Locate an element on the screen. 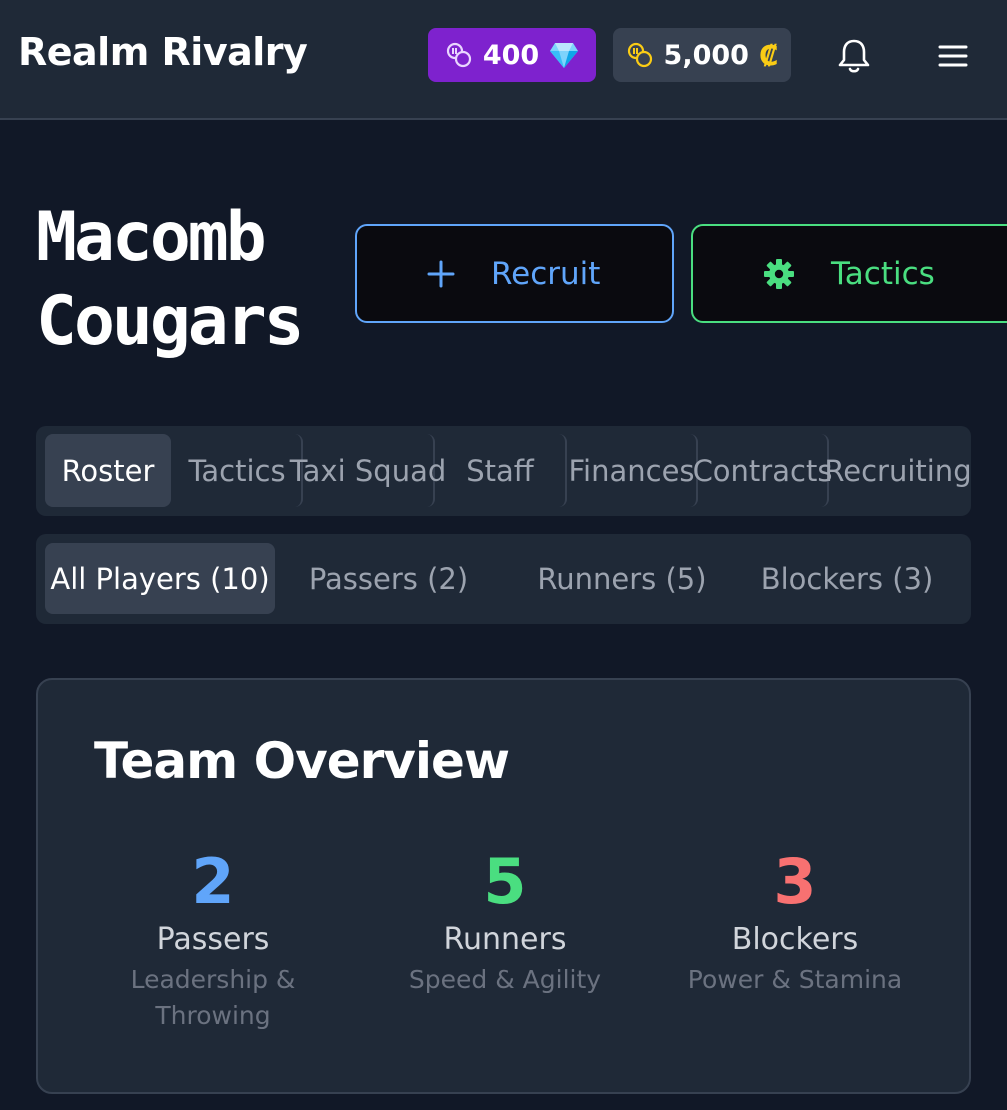 This screenshot has width=1007, height=1110. stat-blockers: 3 Blockers Power & Stamina is located at coordinates (795, 922).